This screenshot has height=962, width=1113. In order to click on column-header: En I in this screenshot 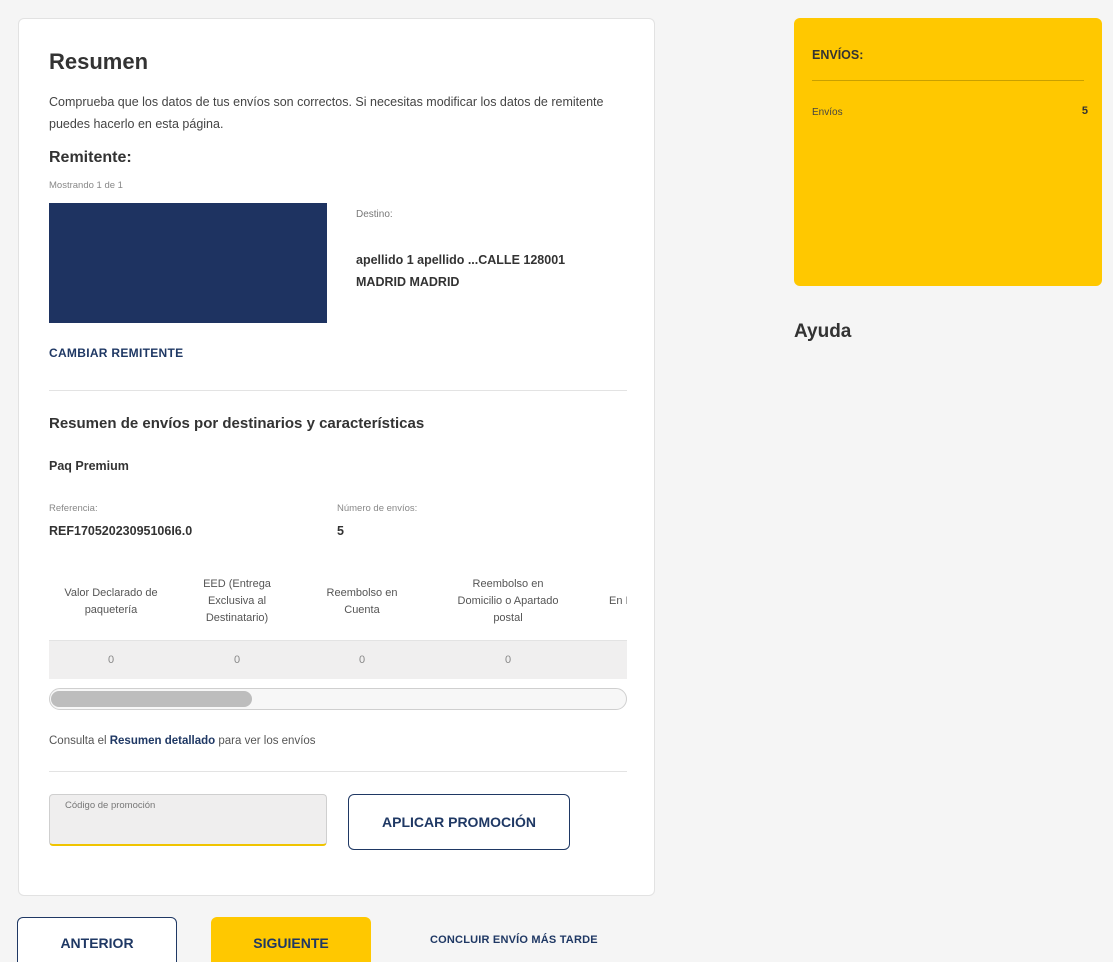, I will do `click(618, 601)`.